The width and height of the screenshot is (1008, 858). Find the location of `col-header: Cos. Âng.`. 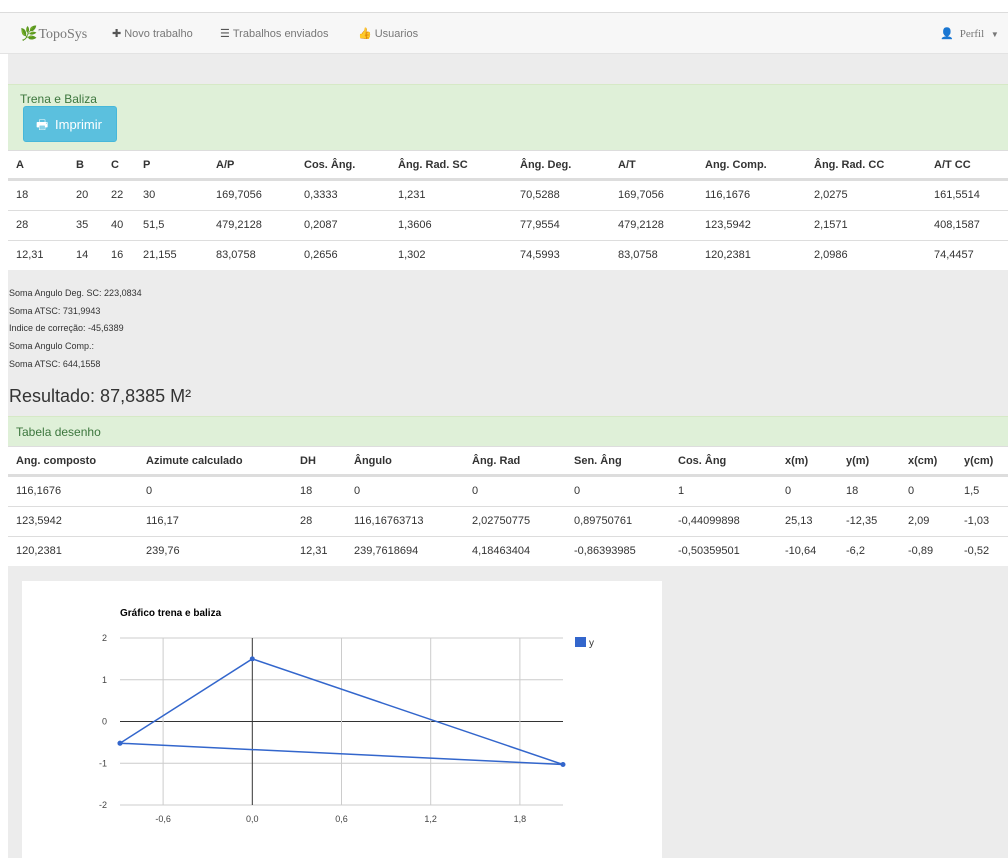

col-header: Cos. Âng. is located at coordinates (330, 165).